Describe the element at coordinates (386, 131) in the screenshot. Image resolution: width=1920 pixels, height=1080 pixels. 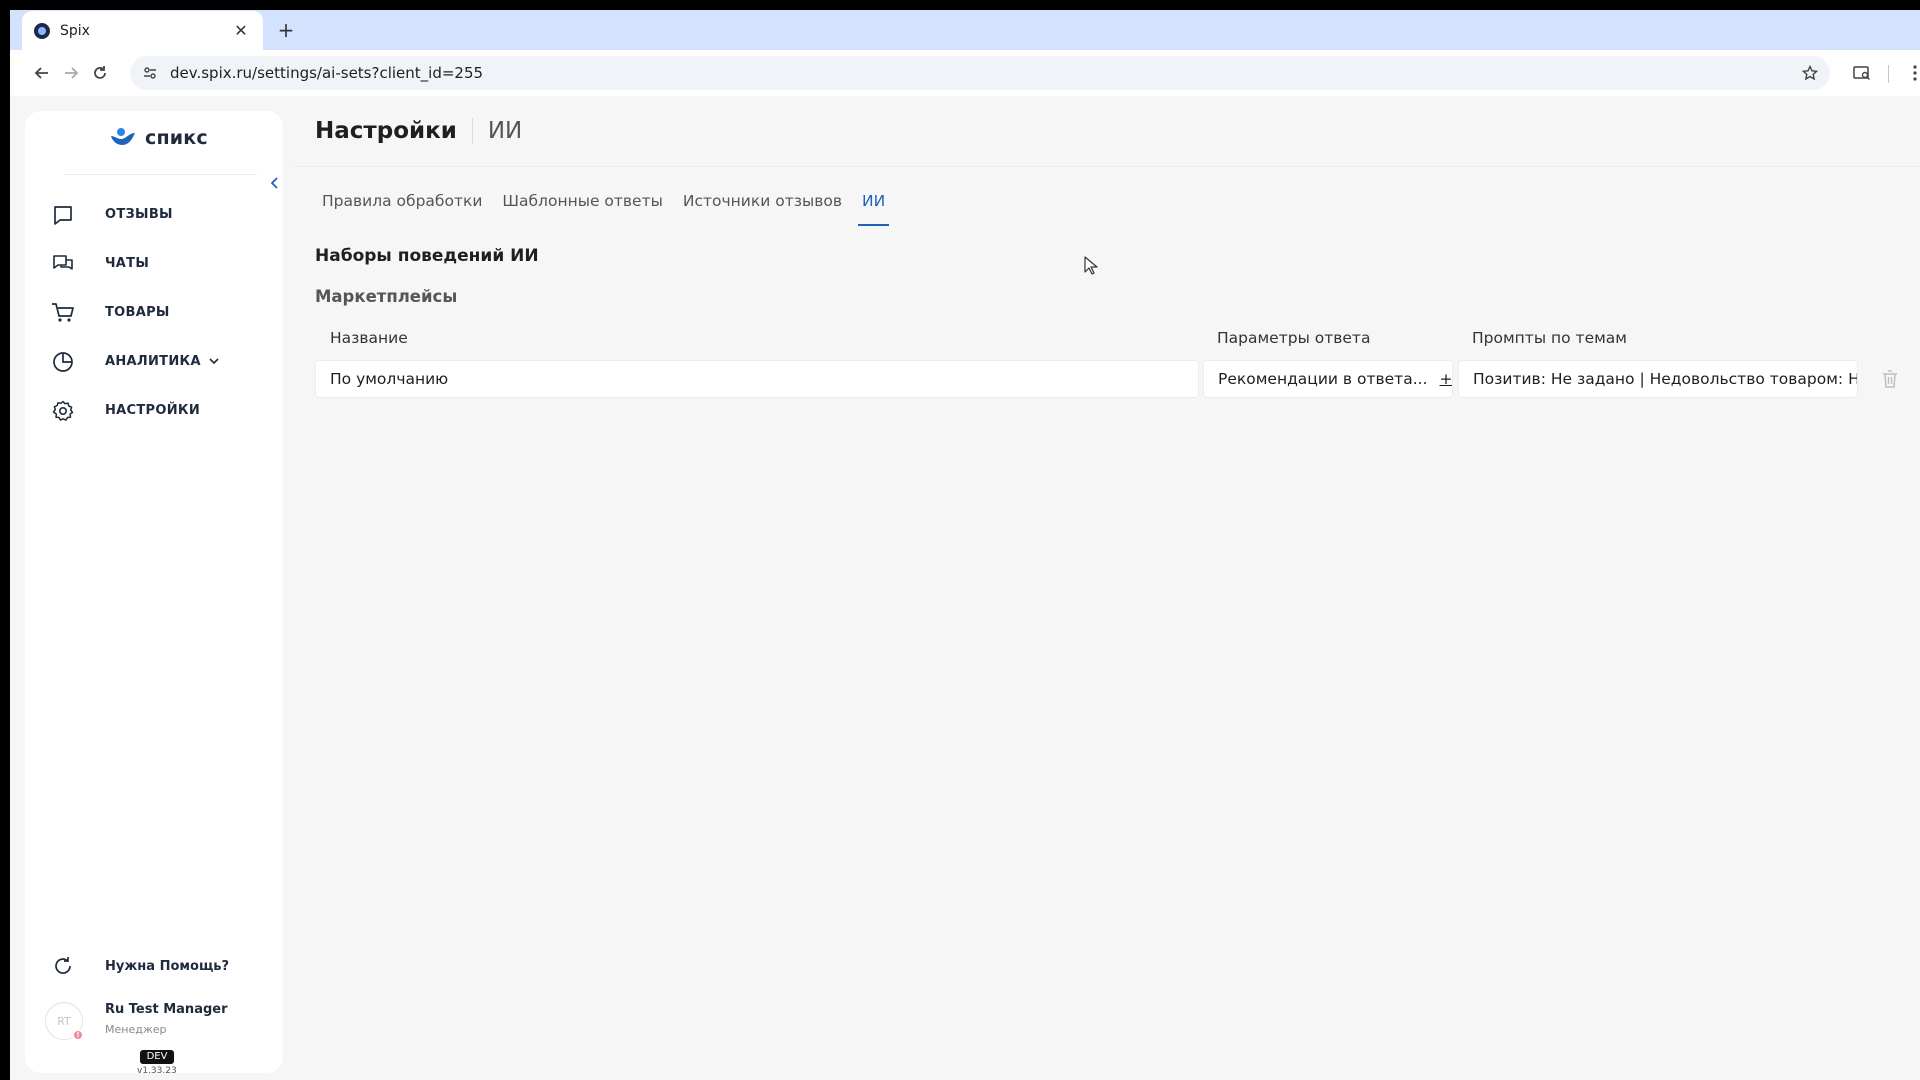
I see `page-title: Настройки` at that location.